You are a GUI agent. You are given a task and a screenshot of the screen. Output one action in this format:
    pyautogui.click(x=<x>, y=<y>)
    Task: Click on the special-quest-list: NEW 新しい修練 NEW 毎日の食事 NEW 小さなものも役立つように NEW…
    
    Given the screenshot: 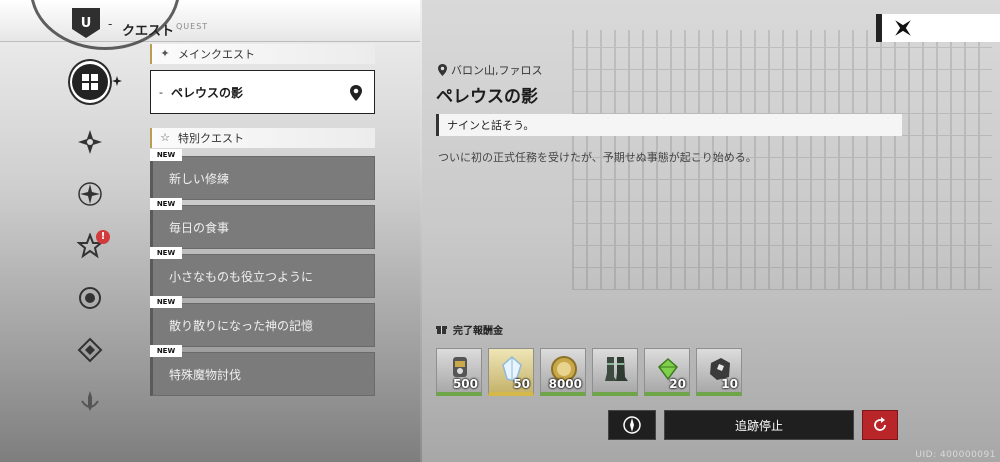 What is the action you would take?
    pyautogui.click(x=262, y=272)
    